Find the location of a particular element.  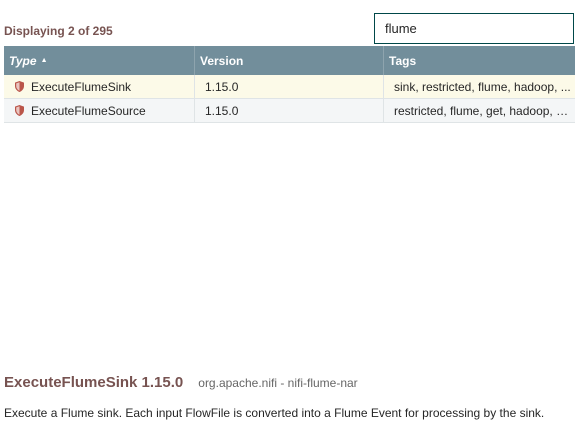

type-cell: ExecuteFlumeSink is located at coordinates (99, 86).